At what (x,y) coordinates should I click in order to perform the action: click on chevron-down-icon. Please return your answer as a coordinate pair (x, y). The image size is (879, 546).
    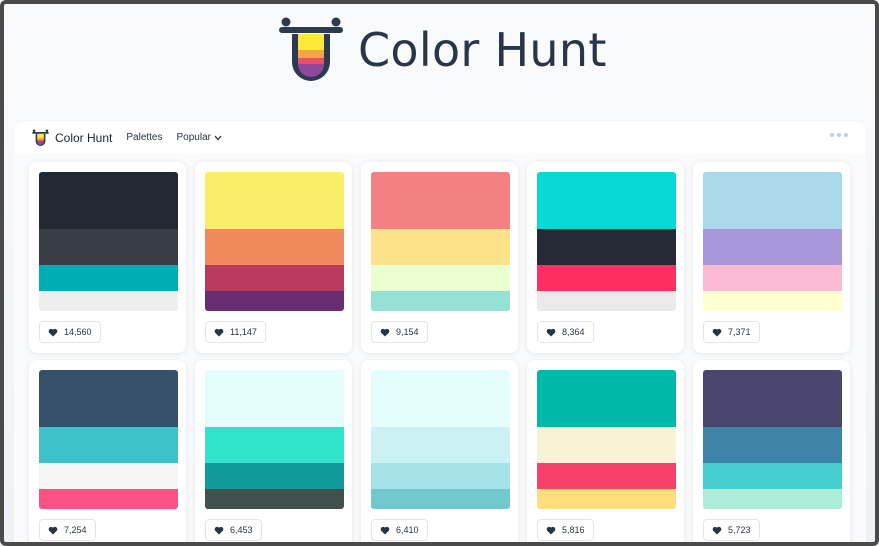
    Looking at the image, I should click on (218, 137).